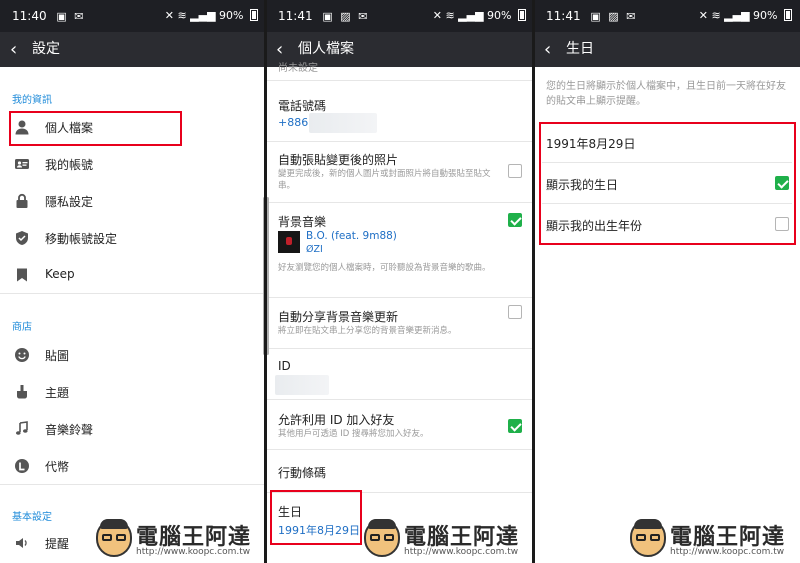  I want to click on status-bar: 11:40 ▣ ✉ ✕ ≋ ▂▄▆ 90%, so click(133, 16).